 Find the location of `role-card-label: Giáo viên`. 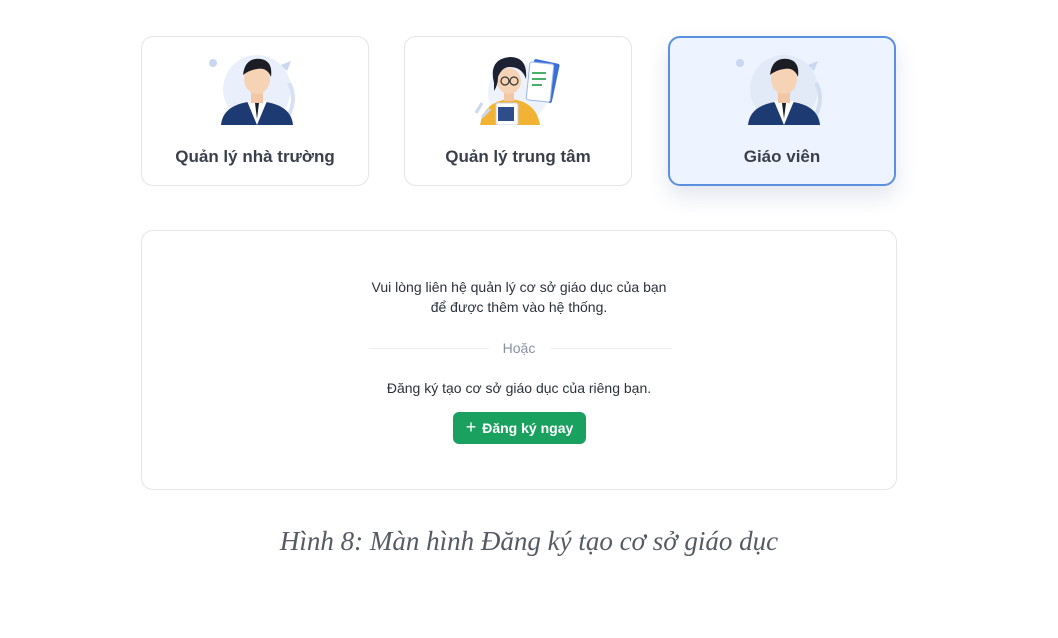

role-card-label: Giáo viên is located at coordinates (782, 156).